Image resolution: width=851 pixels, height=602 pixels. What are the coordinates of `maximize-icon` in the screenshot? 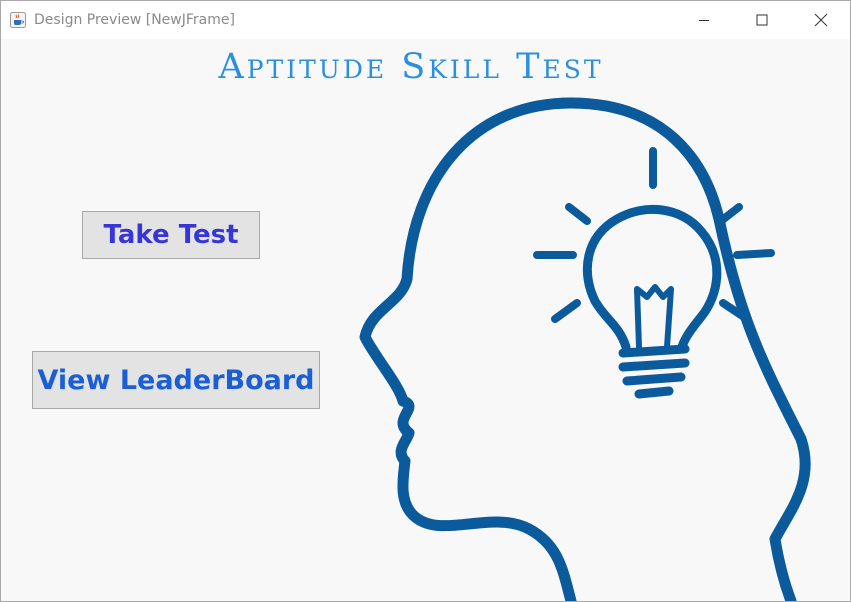 It's located at (762, 20).